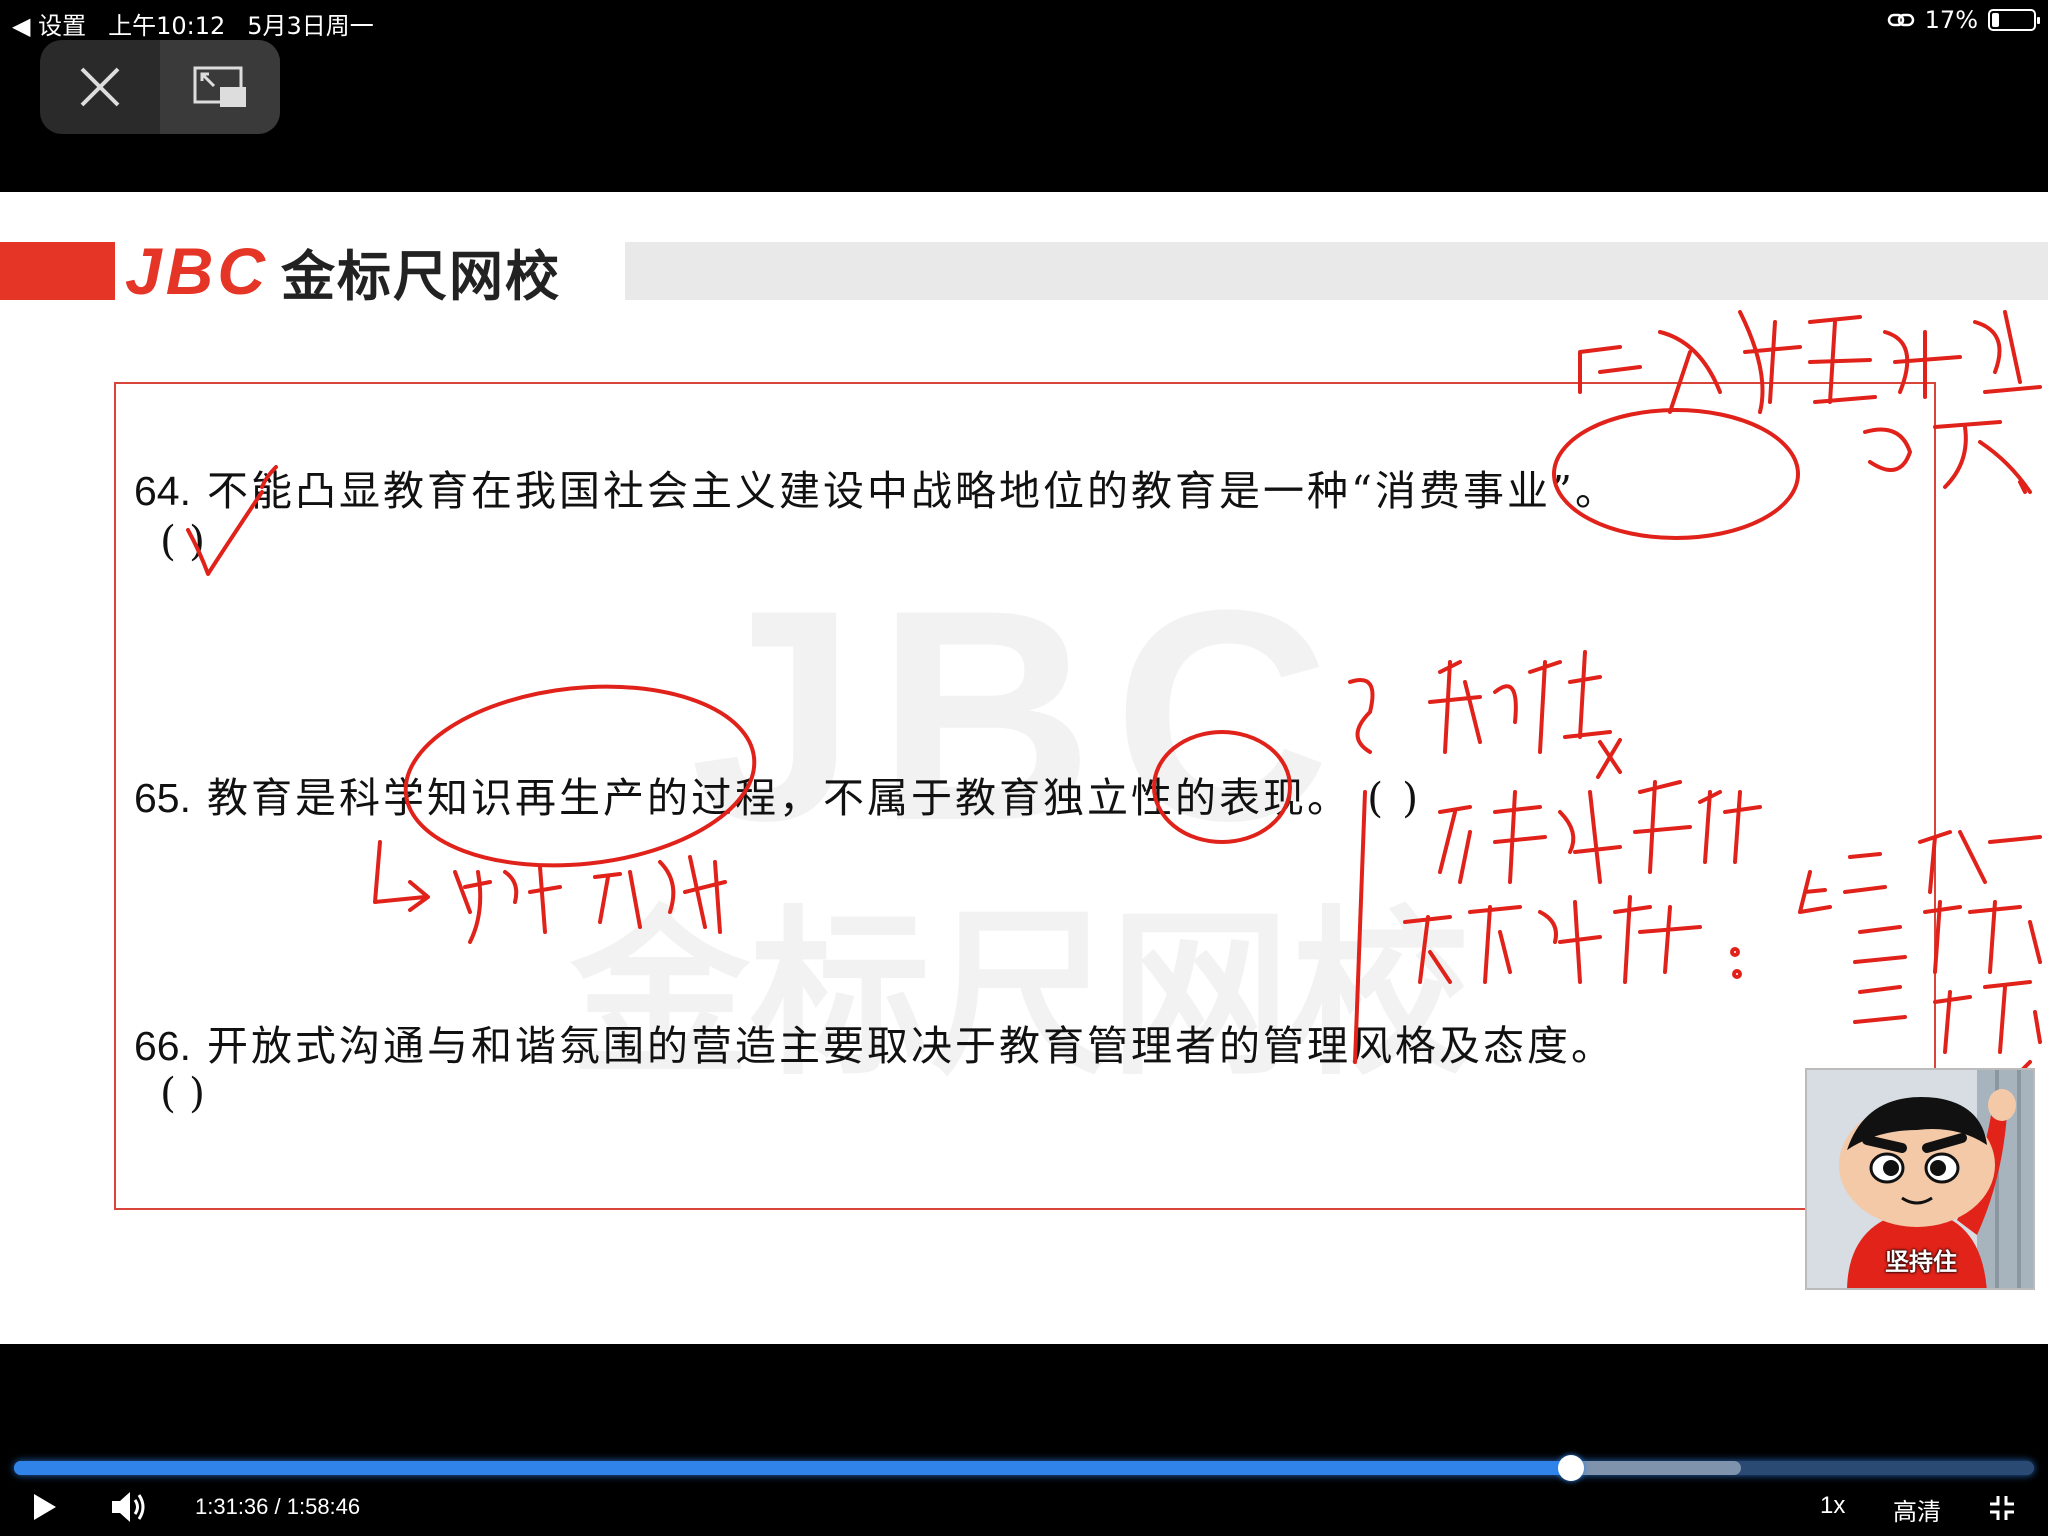 The image size is (2048, 1536). I want to click on quality-button: 高清, so click(1917, 1509).